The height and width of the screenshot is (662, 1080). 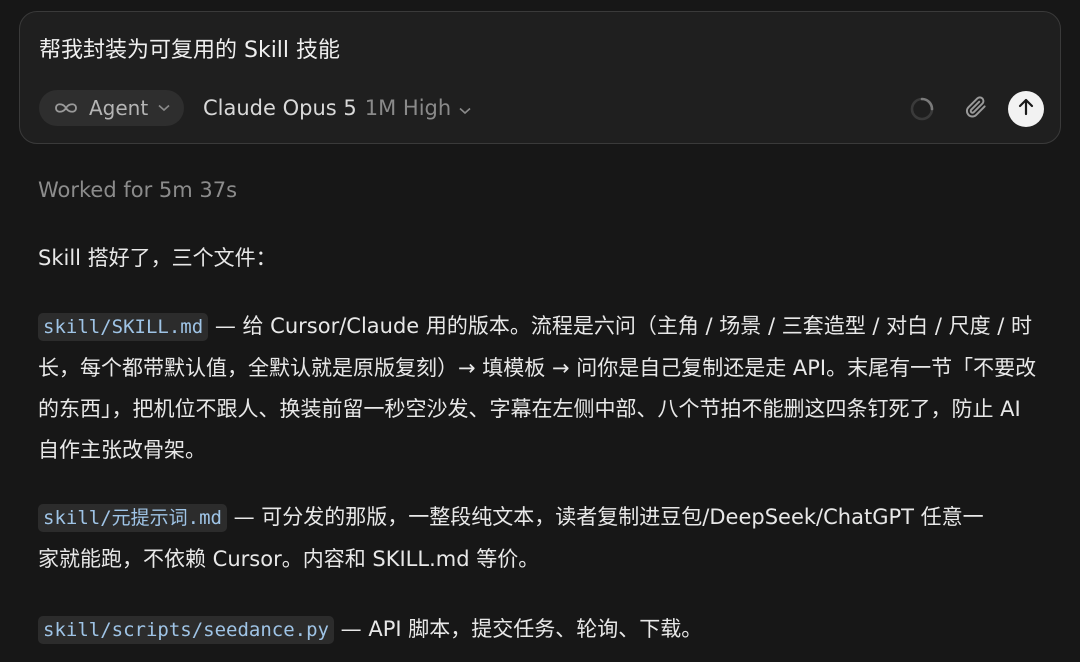 I want to click on model-selector: Claude Opus 5 1M High, so click(x=337, y=108).